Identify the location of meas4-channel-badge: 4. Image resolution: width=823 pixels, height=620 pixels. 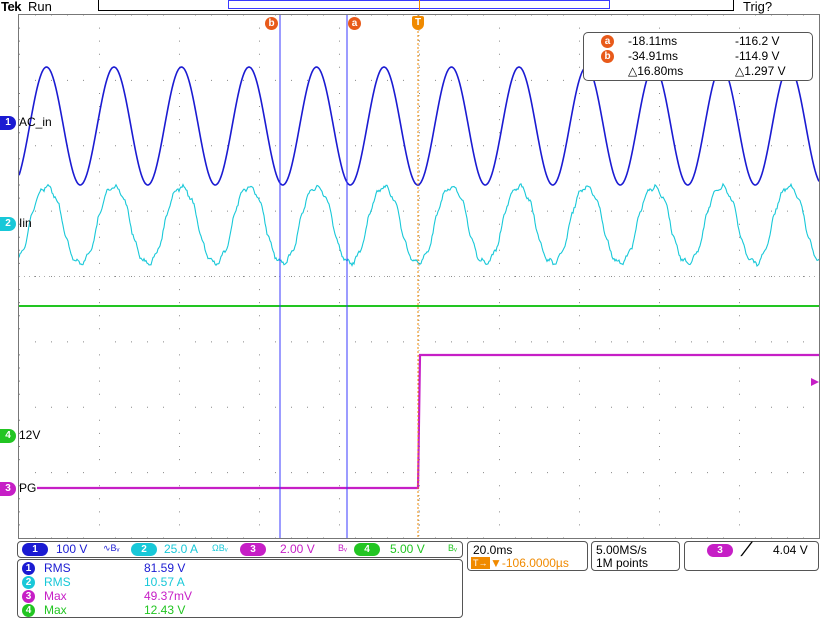
(28, 610).